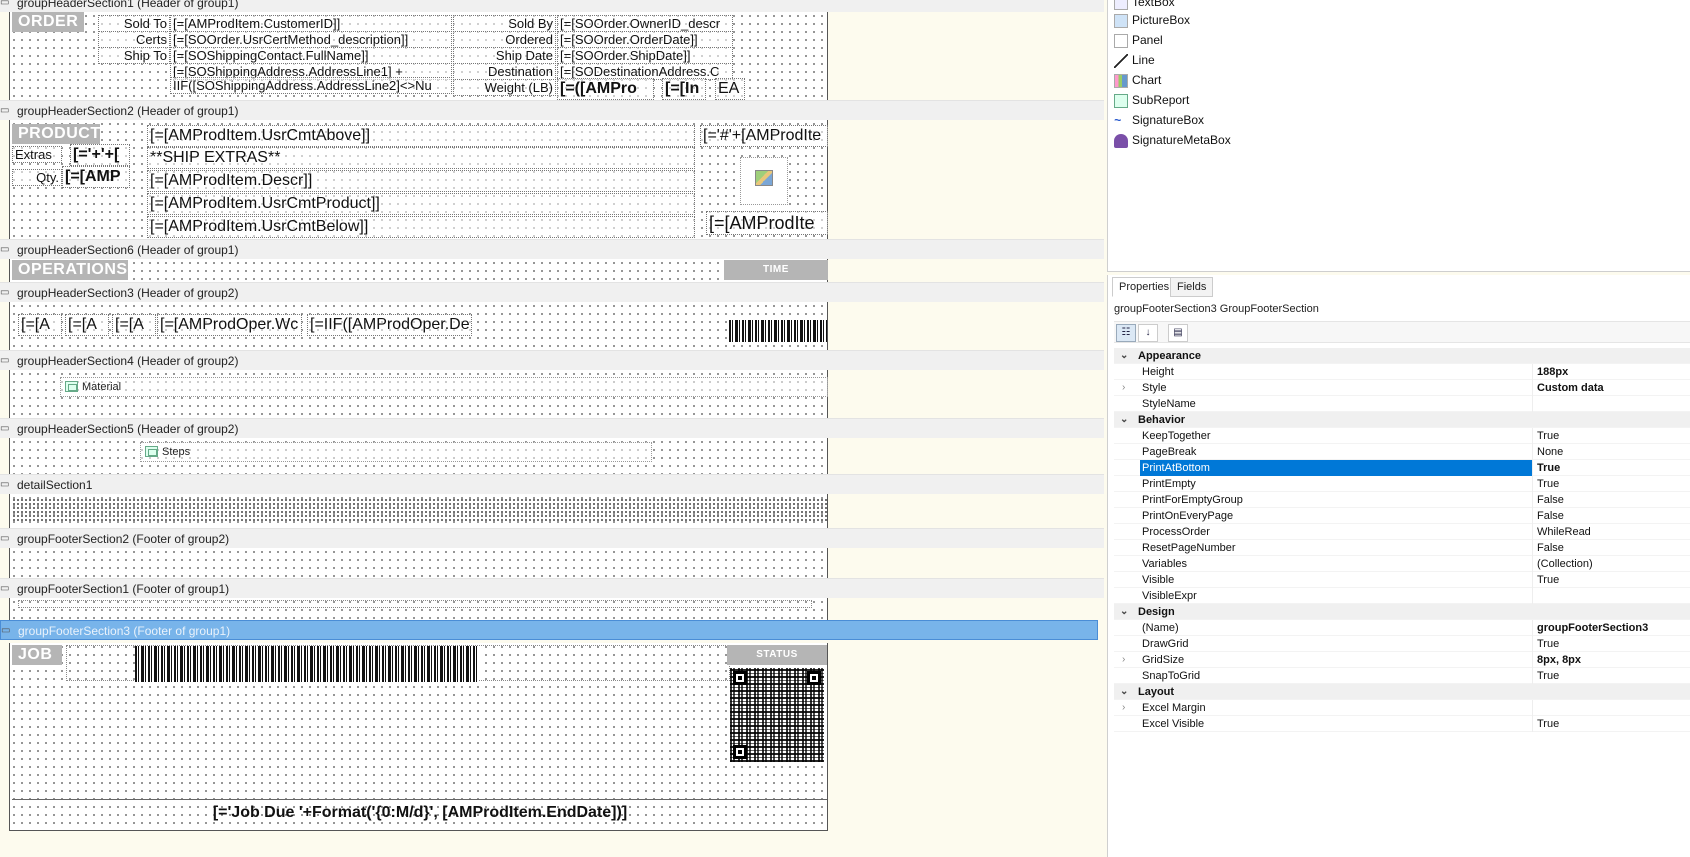 This screenshot has width=1690, height=857. Describe the element at coordinates (552, 292) in the screenshot. I see `section-header-group2-header3: ▭ groupHeaderSection3 (Header of group2)` at that location.